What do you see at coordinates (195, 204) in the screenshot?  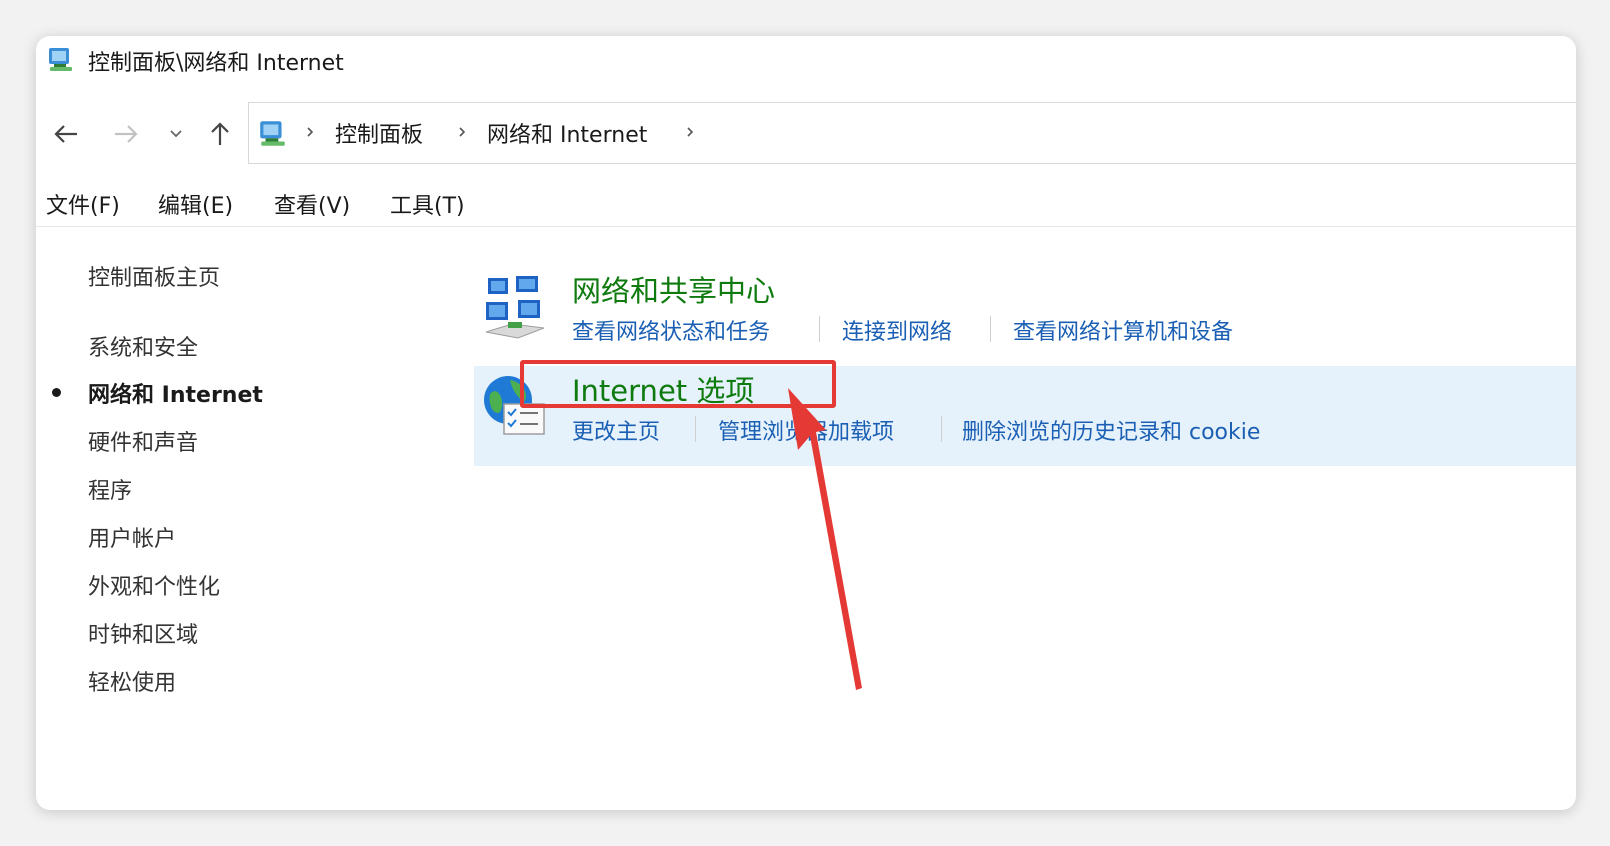 I see `menu-edit: 编辑(E)` at bounding box center [195, 204].